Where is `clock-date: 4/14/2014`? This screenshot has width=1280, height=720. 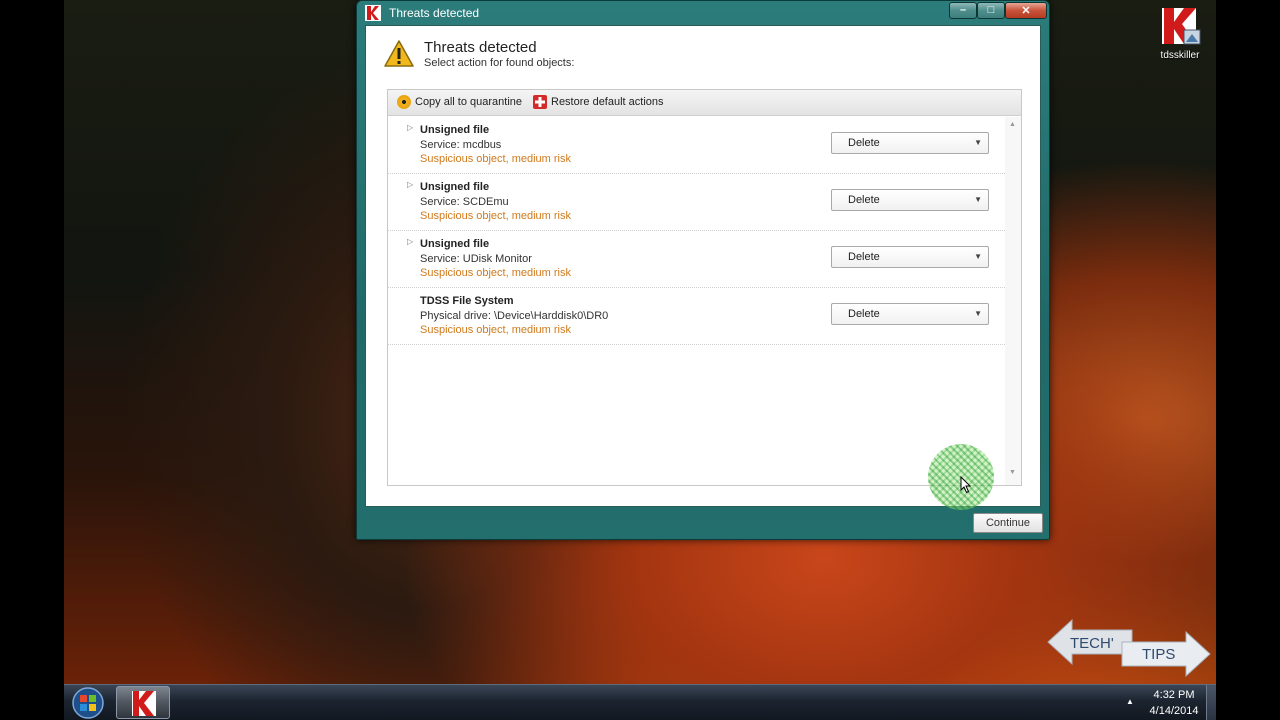 clock-date: 4/14/2014 is located at coordinates (1174, 711).